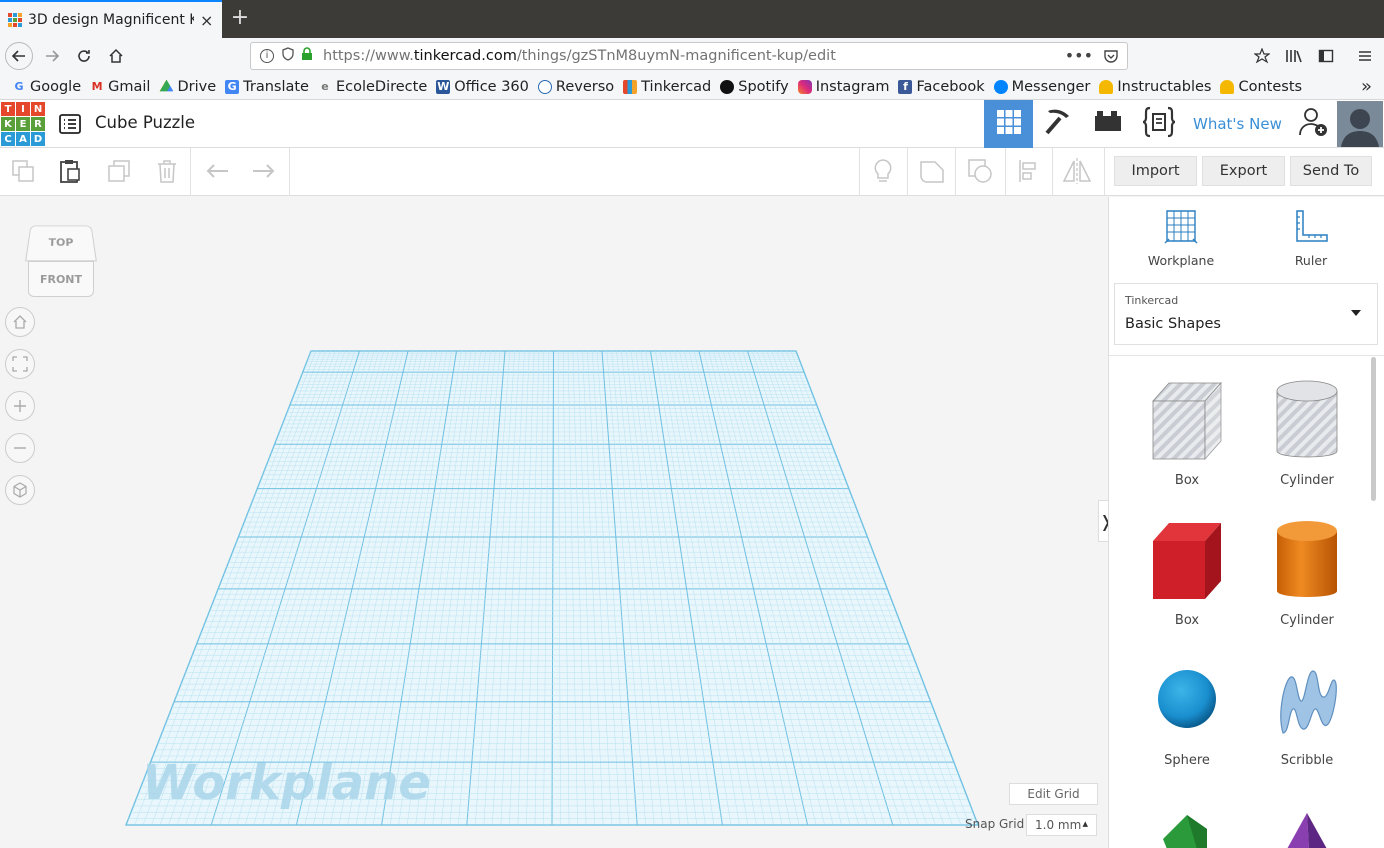 This screenshot has height=848, width=1384. Describe the element at coordinates (217, 171) in the screenshot. I see `undo-icon` at that location.